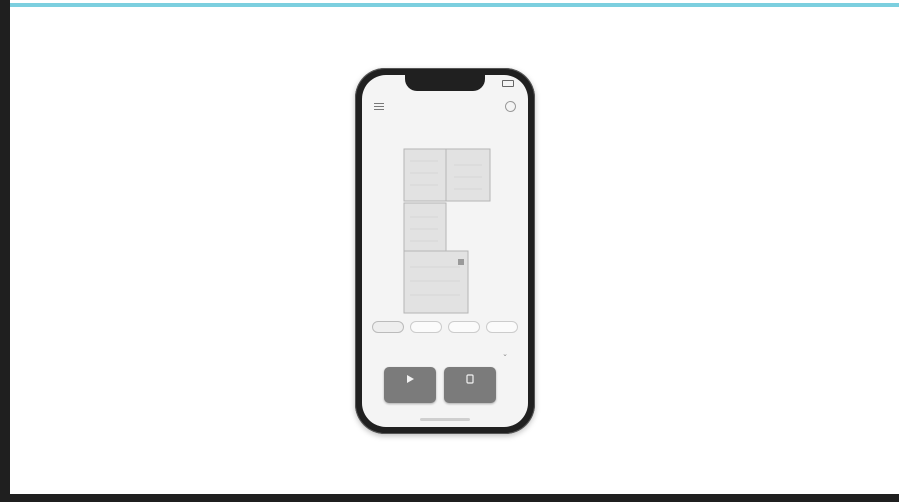 Image resolution: width=899 pixels, height=502 pixels. I want to click on action-buttons, so click(445, 385).